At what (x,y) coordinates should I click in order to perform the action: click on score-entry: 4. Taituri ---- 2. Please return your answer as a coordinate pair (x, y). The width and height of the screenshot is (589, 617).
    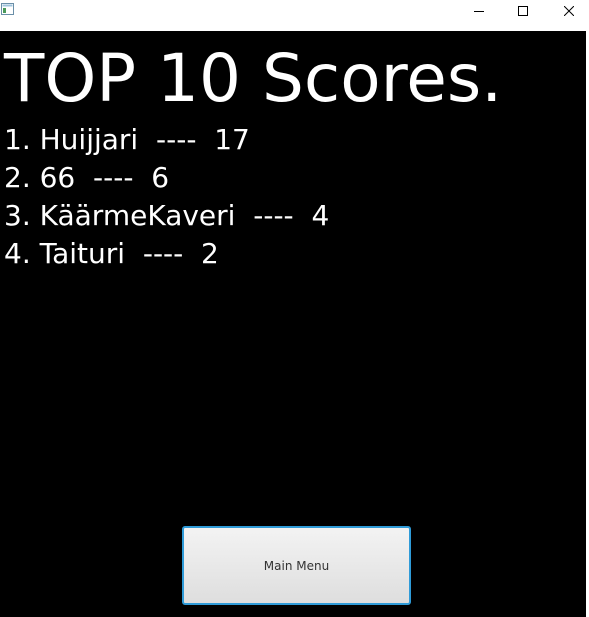
    Looking at the image, I should click on (111, 253).